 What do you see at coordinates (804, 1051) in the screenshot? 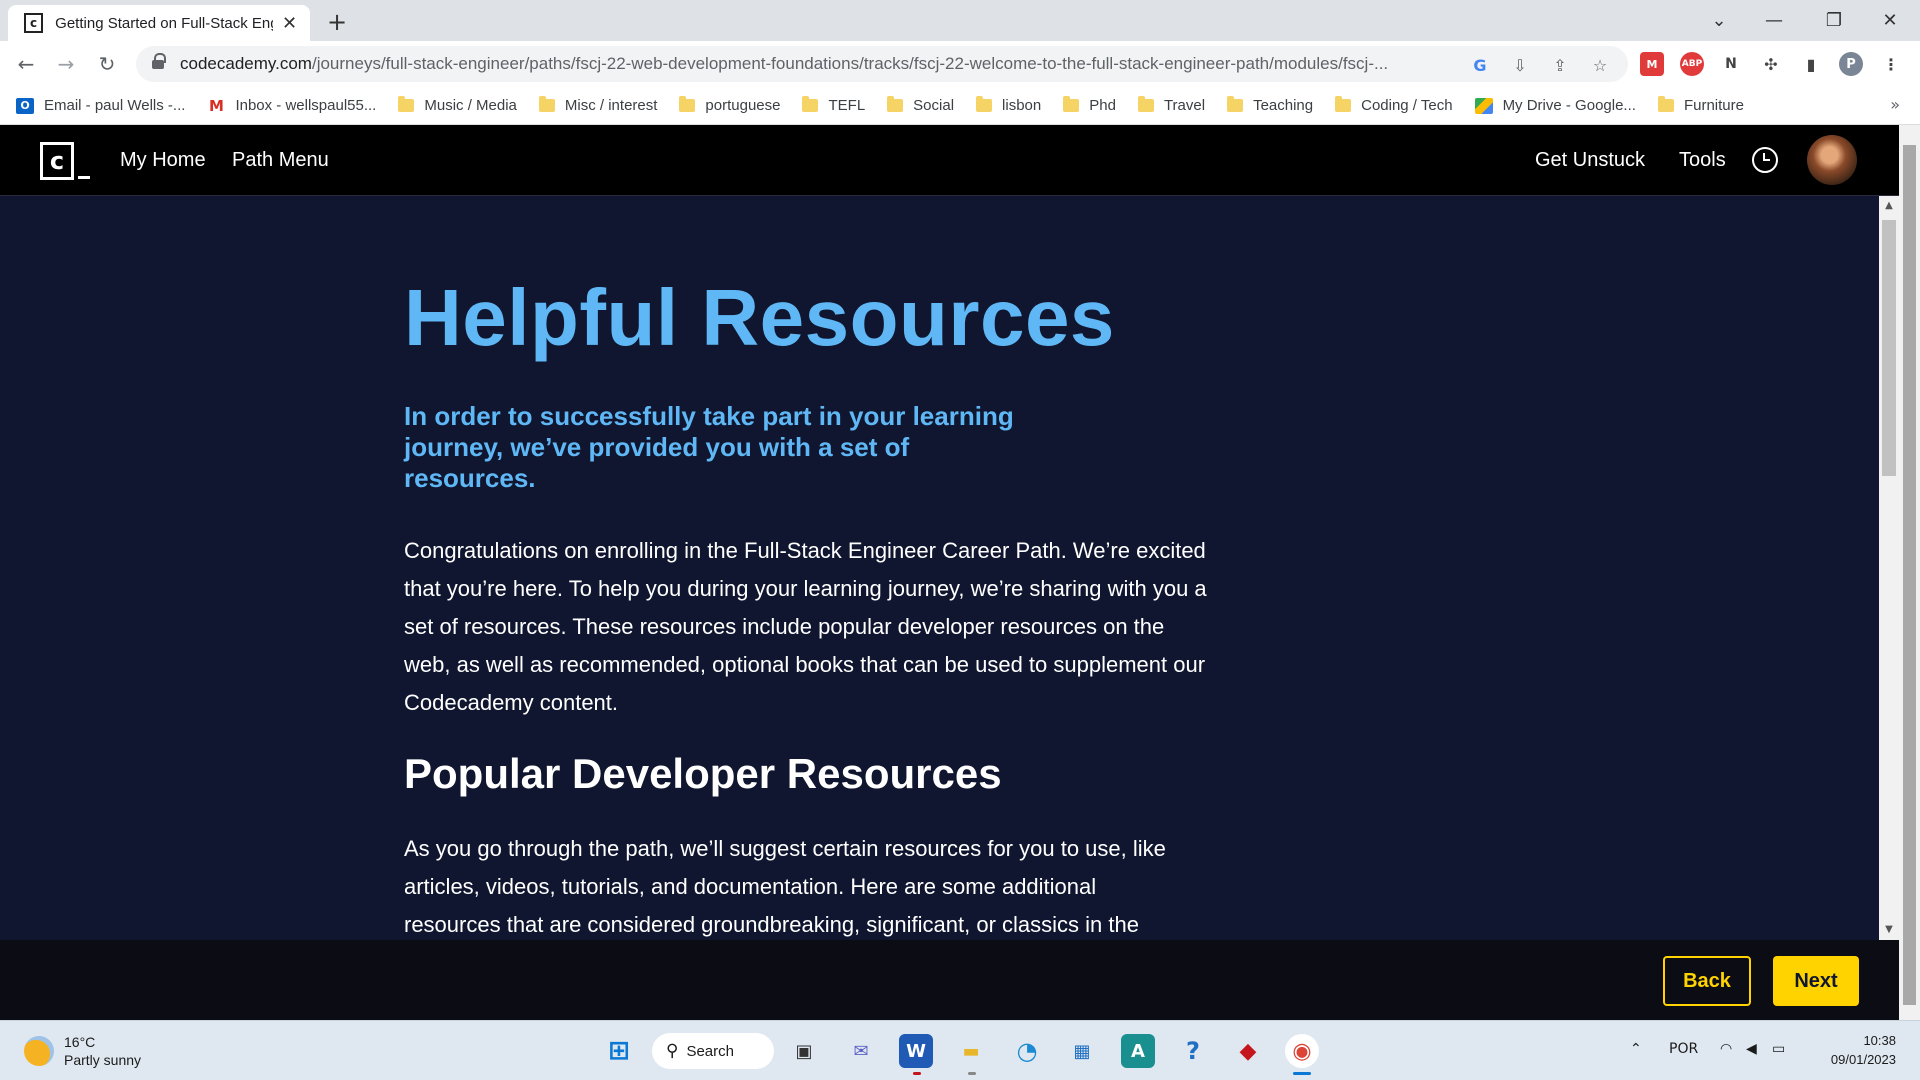
I see `task-view-icon: ▣` at bounding box center [804, 1051].